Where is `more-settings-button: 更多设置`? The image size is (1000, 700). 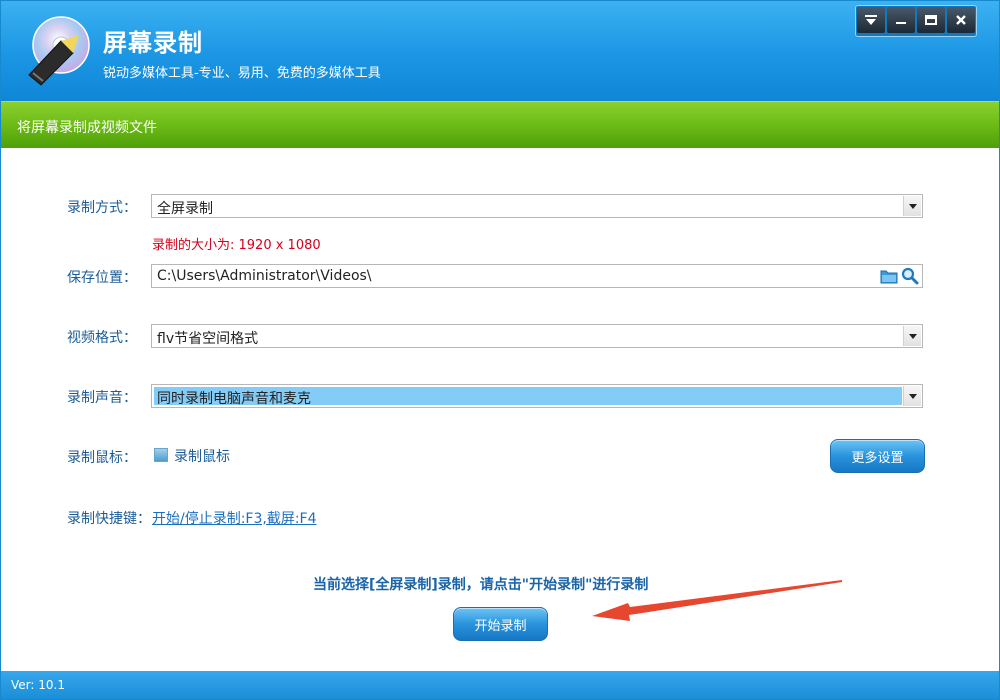 more-settings-button: 更多设置 is located at coordinates (877, 456).